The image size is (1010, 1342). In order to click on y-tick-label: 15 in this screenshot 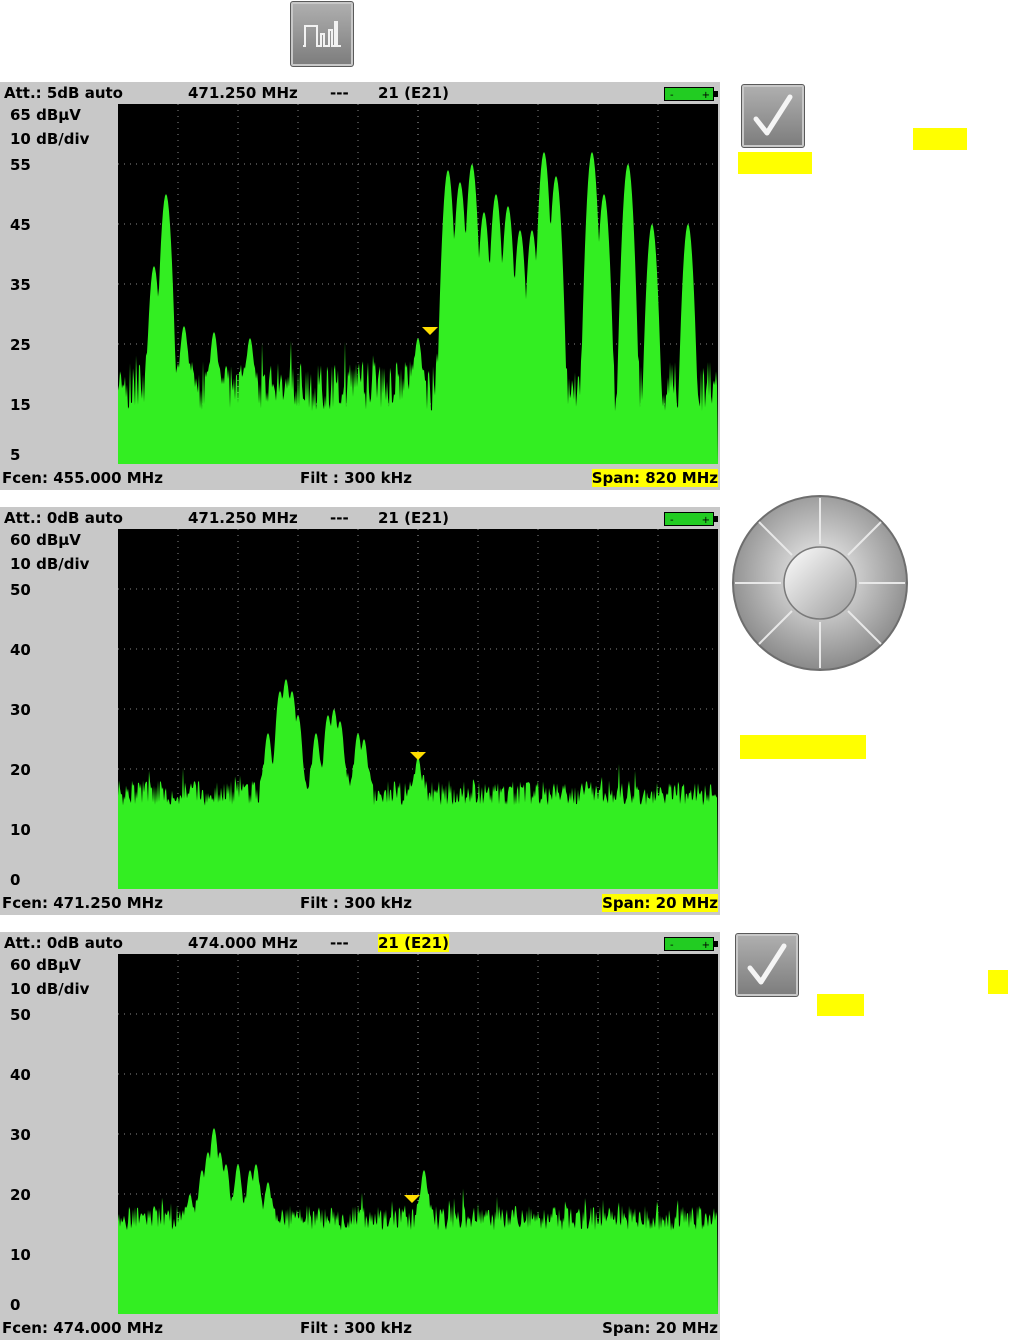, I will do `click(20, 405)`.